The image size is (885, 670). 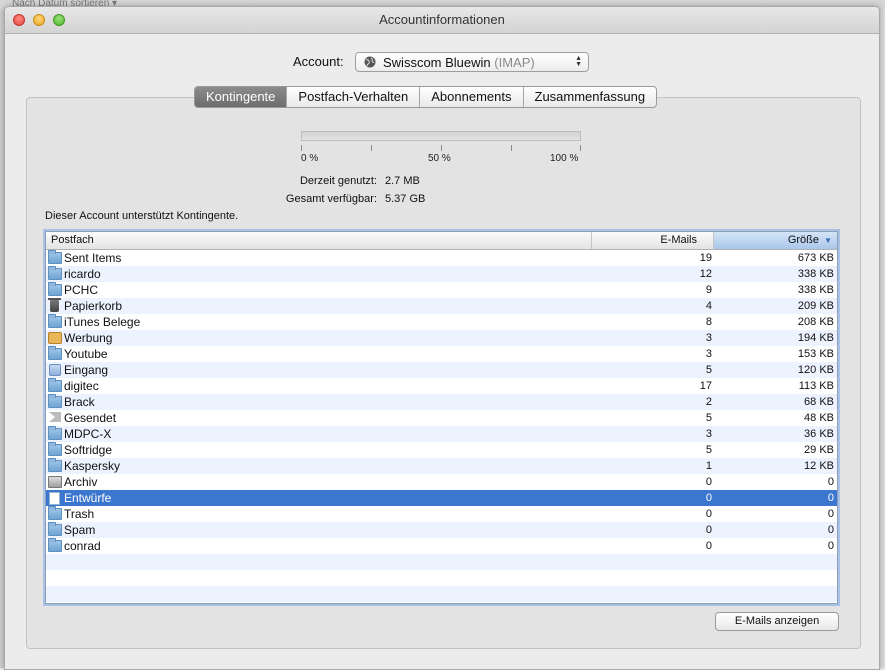 I want to click on mail-count: 3, so click(x=708, y=354).